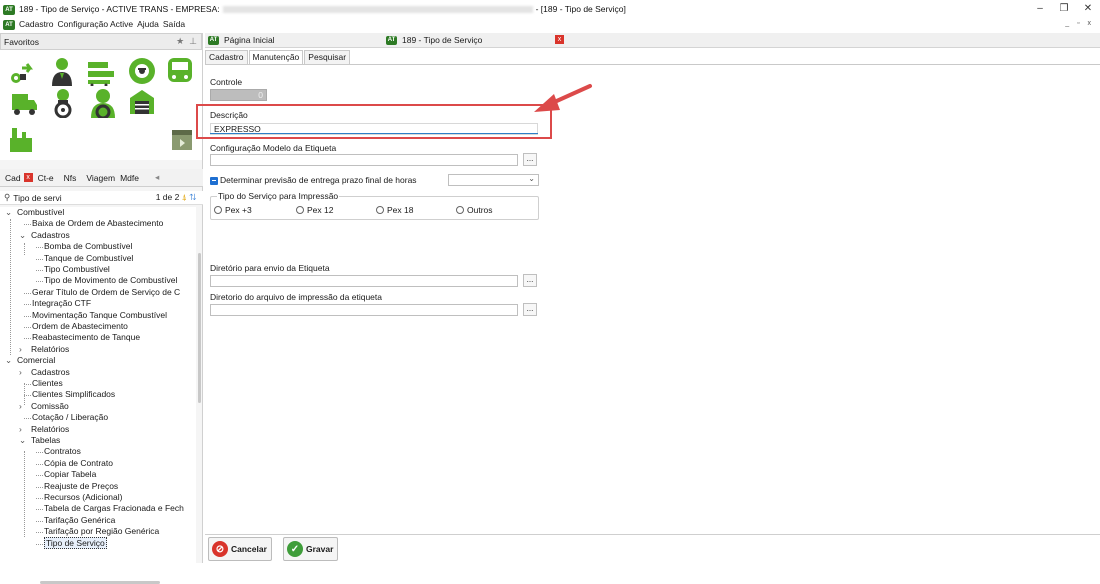 The width and height of the screenshot is (1100, 584). Describe the element at coordinates (30, 360) in the screenshot. I see `tree-item: ⌄ Comercial` at that location.